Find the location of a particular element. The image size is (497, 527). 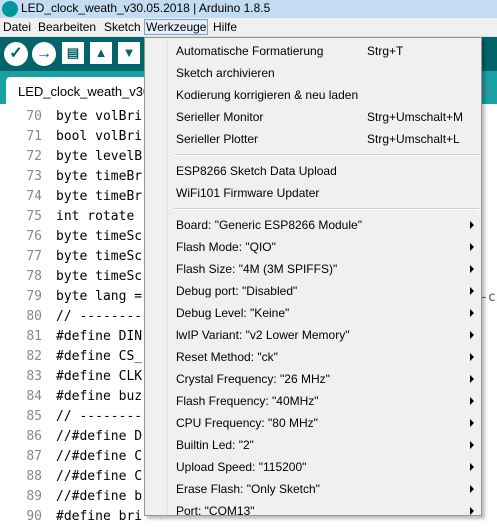

menu-item: Crystal Frequency: "26 MHz" is located at coordinates (313, 379).